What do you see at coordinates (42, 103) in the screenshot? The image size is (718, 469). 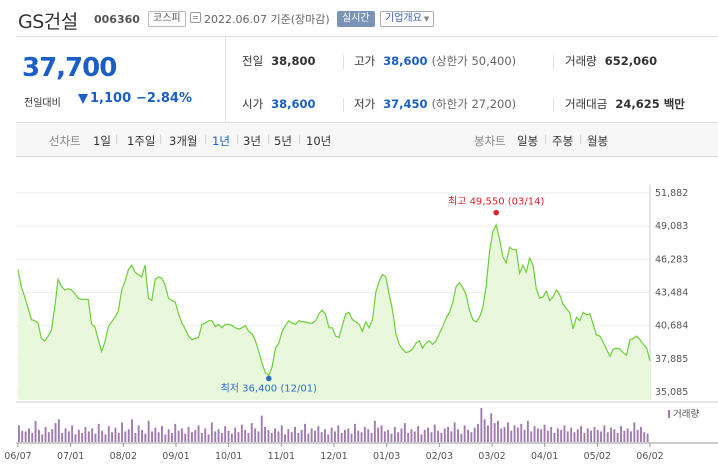 I see `change-label: 전일대비` at bounding box center [42, 103].